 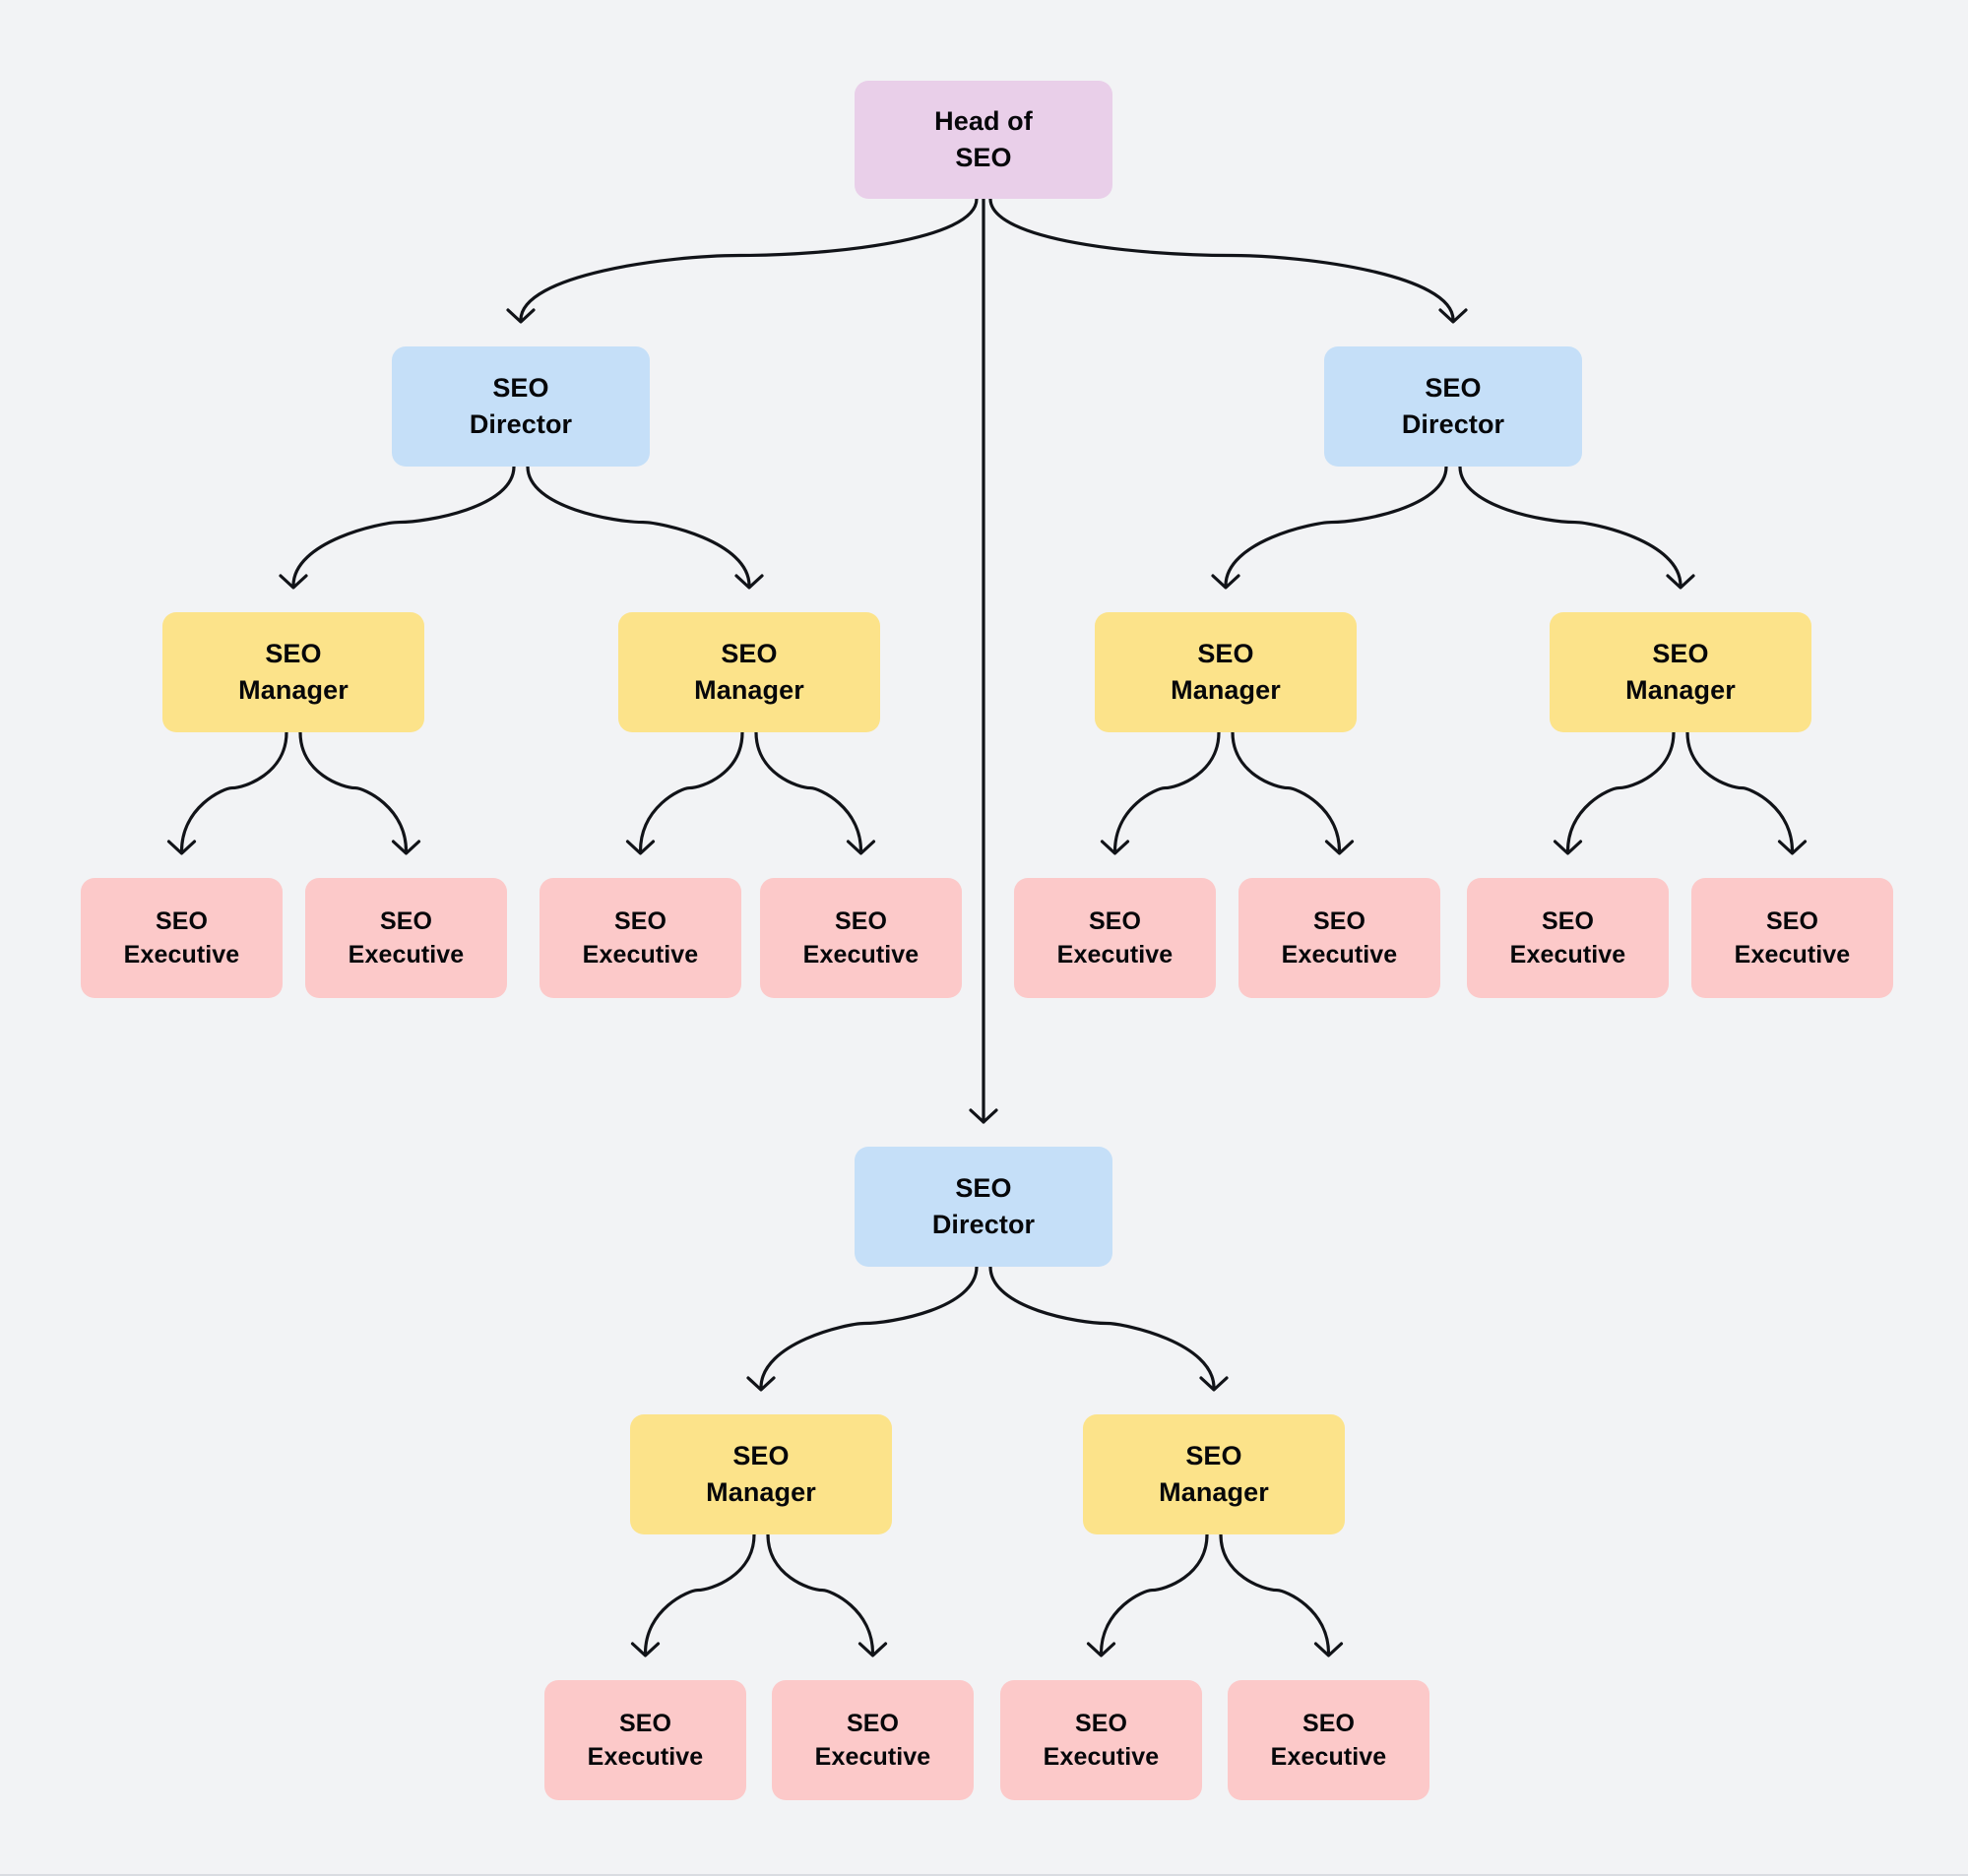 What do you see at coordinates (1568, 938) in the screenshot?
I see `node-exe-7: SEO Executive` at bounding box center [1568, 938].